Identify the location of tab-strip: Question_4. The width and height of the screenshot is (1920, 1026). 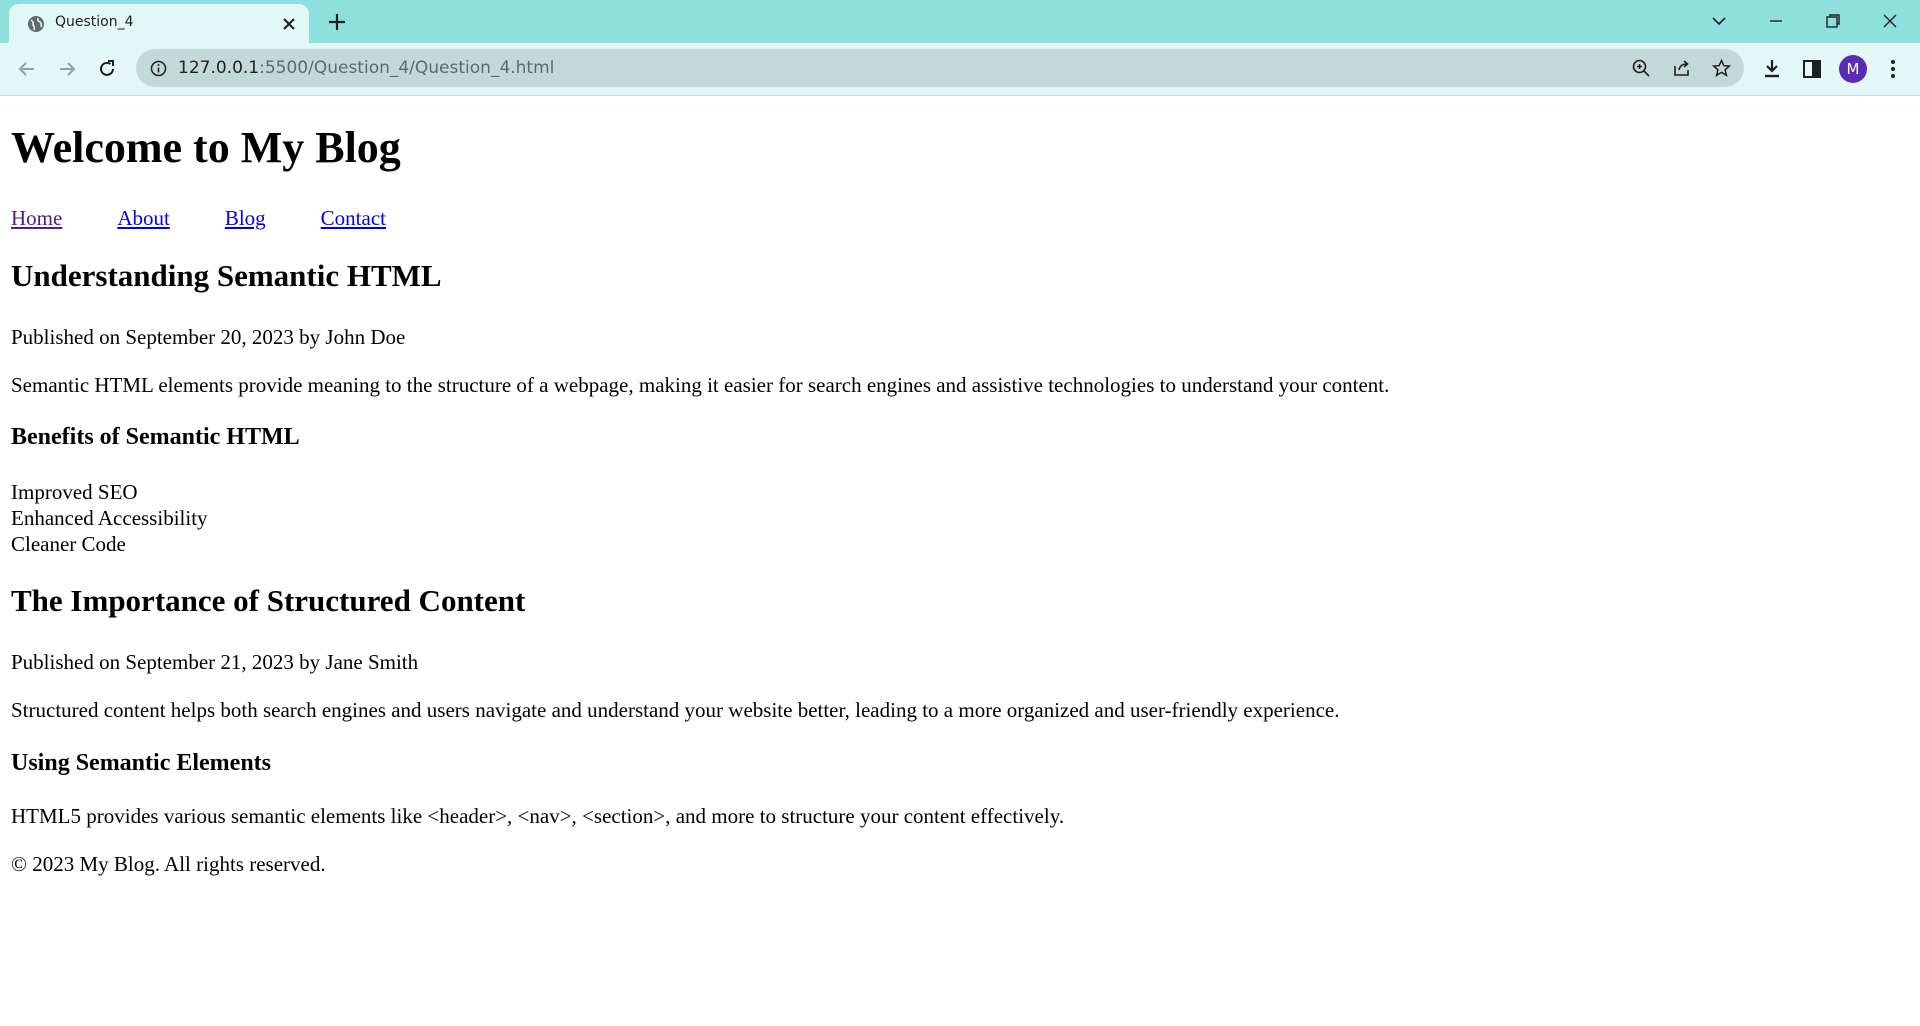
(960, 21).